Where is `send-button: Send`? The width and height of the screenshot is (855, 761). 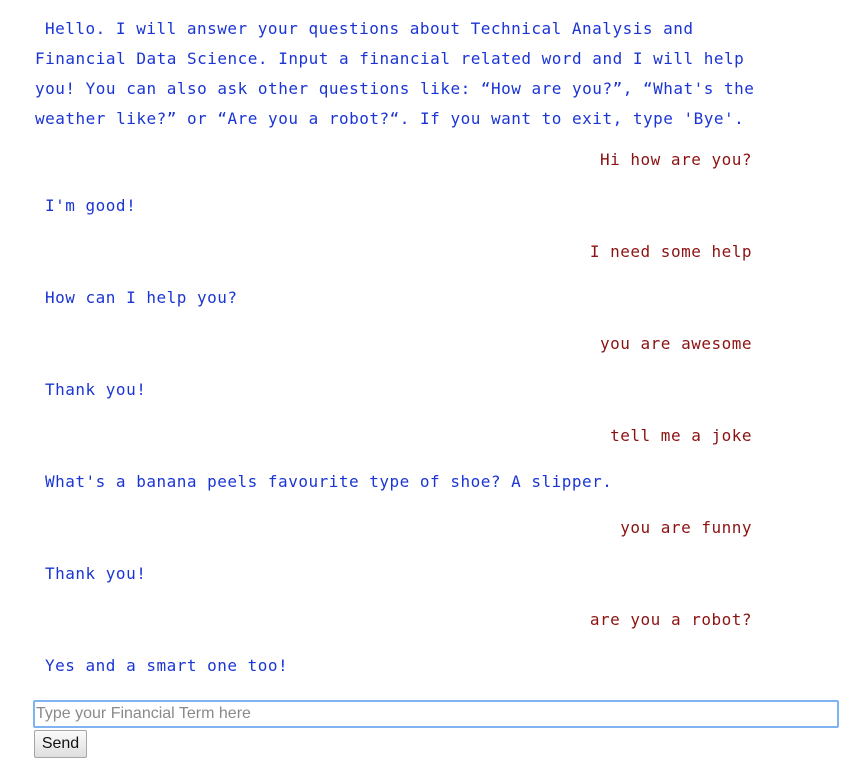 send-button: Send is located at coordinates (60, 744).